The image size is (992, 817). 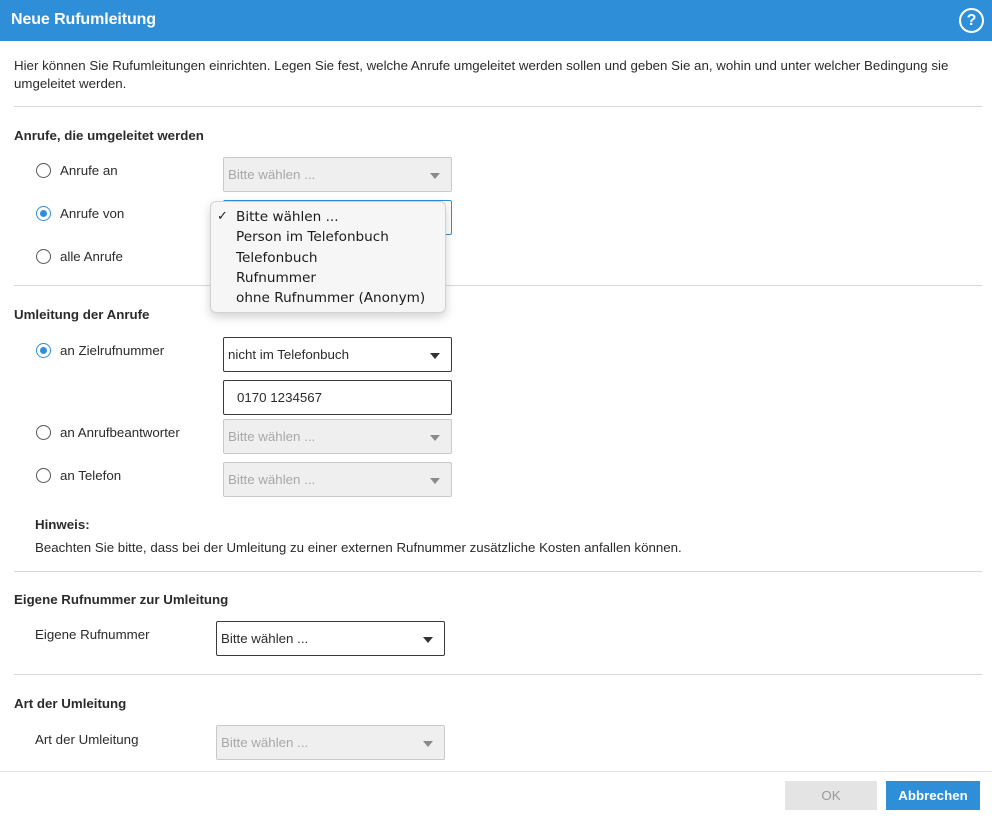 What do you see at coordinates (70, 703) in the screenshot?
I see `section-title-type: Art der Umleitung` at bounding box center [70, 703].